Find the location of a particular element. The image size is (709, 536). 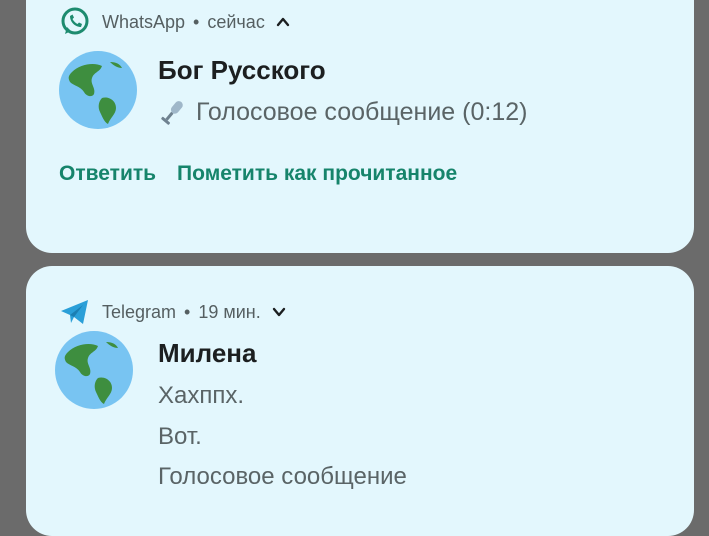

app-name: WhatsApp is located at coordinates (144, 21).